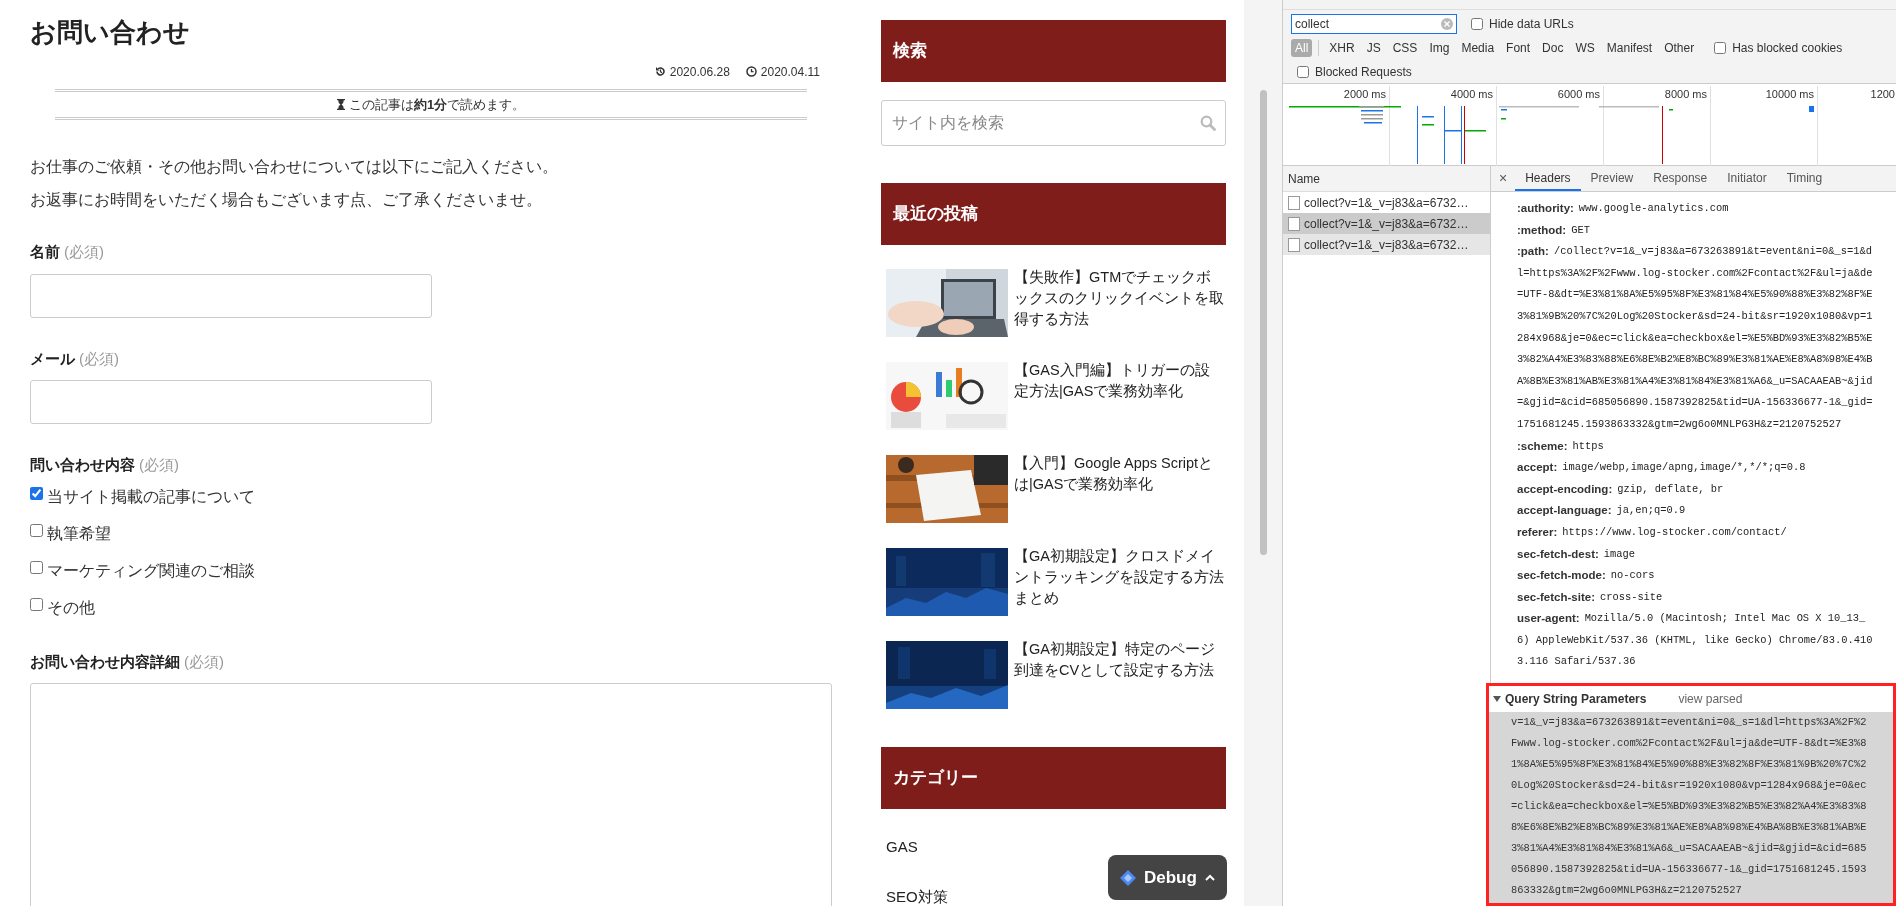 The width and height of the screenshot is (1896, 906). What do you see at coordinates (1561, 576) in the screenshot?
I see `header-name: sec-fetch-mode:` at bounding box center [1561, 576].